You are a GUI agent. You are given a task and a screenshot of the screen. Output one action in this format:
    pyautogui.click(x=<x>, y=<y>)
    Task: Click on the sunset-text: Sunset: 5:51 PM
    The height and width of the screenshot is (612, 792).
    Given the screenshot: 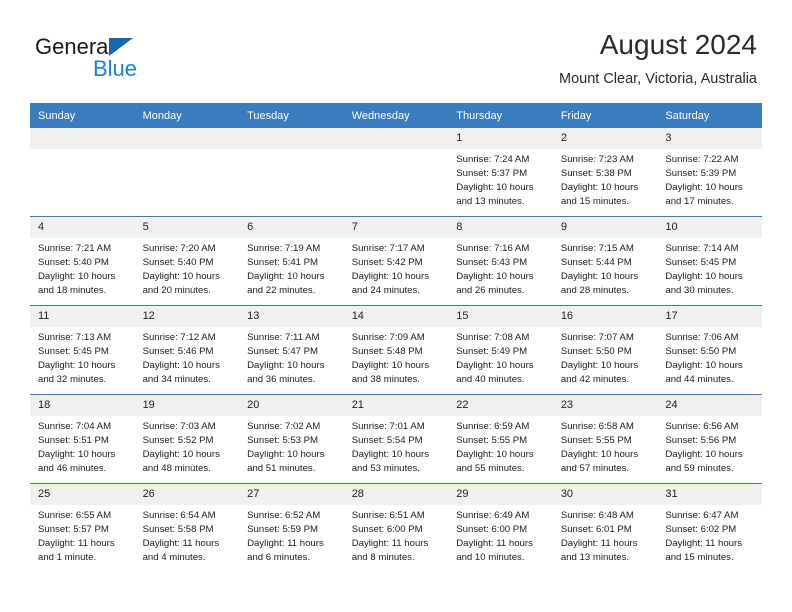 What is the action you would take?
    pyautogui.click(x=73, y=440)
    